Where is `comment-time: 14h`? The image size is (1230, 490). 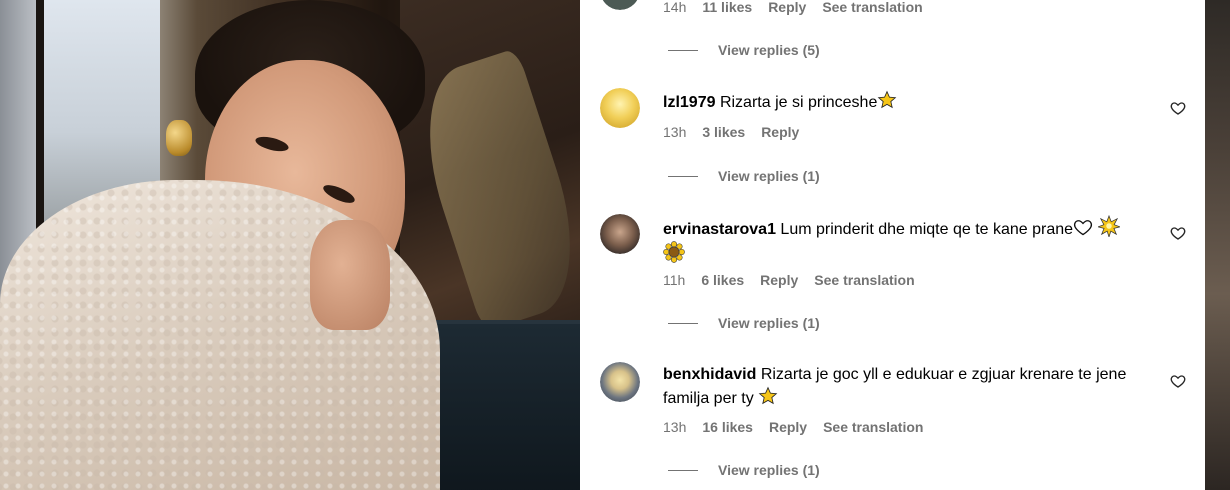
comment-time: 14h is located at coordinates (674, 7).